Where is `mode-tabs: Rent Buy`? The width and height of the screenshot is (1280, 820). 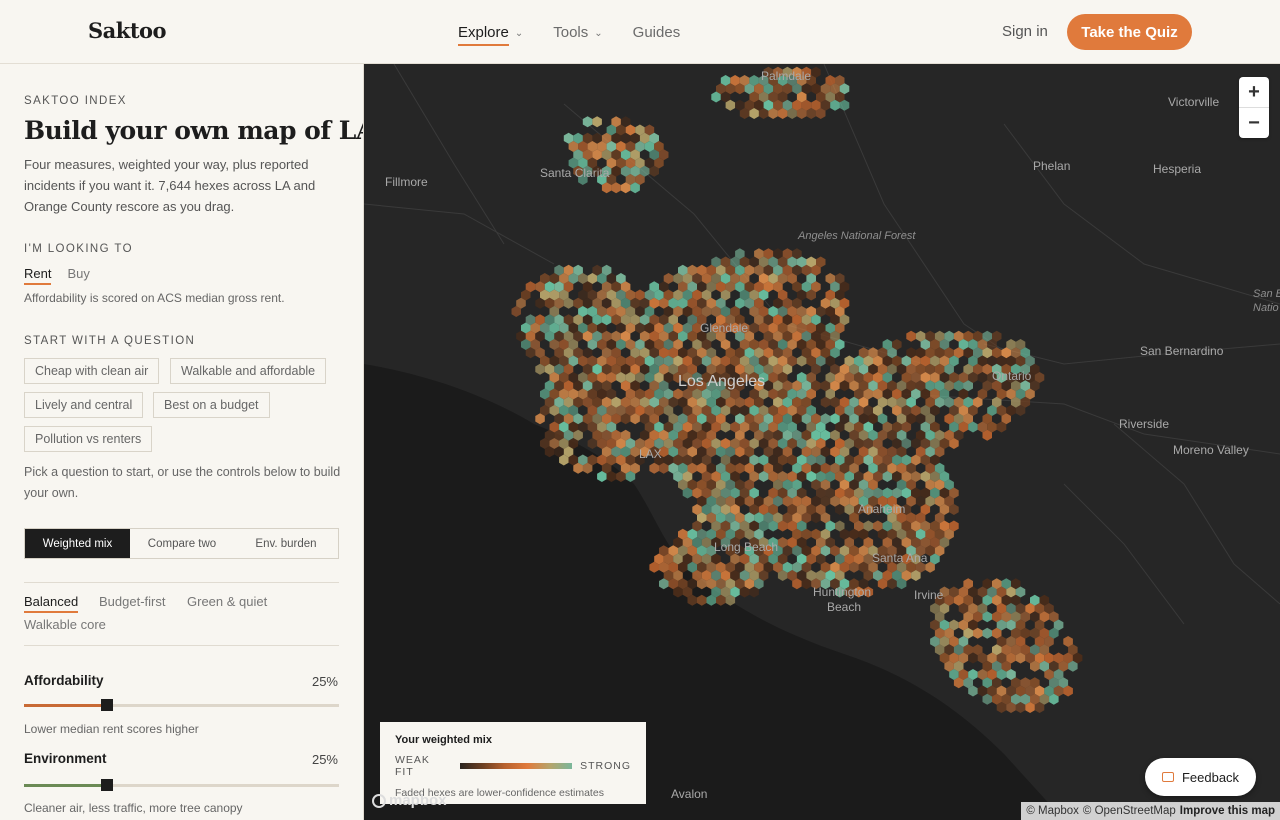 mode-tabs: Rent Buy is located at coordinates (57, 275).